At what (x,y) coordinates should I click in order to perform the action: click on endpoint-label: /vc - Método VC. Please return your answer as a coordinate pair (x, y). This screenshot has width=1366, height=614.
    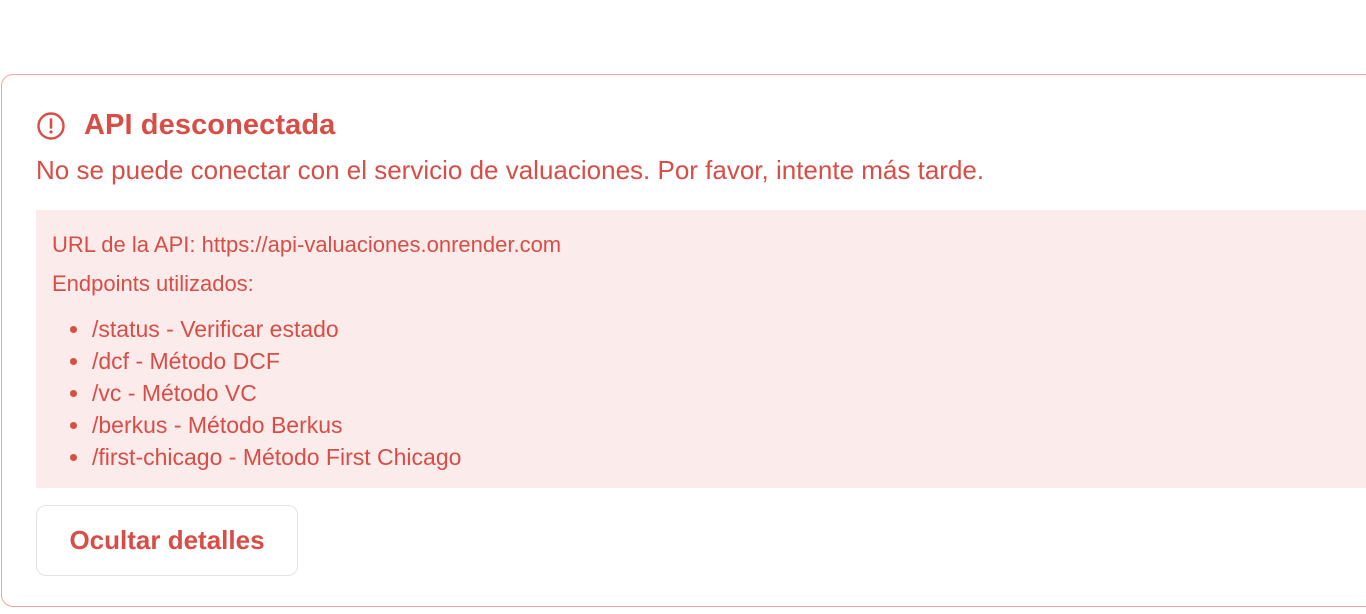
    Looking at the image, I should click on (174, 393).